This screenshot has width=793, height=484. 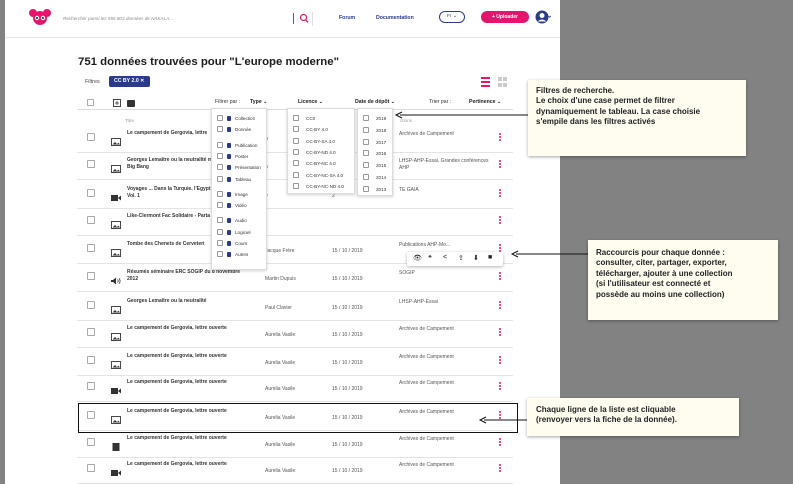 What do you see at coordinates (40, 17) in the screenshot?
I see `nakala-logo` at bounding box center [40, 17].